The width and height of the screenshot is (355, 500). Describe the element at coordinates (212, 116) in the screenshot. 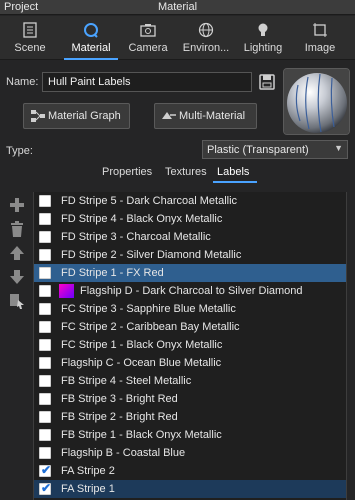

I see `button-label: Multi-Material` at that location.